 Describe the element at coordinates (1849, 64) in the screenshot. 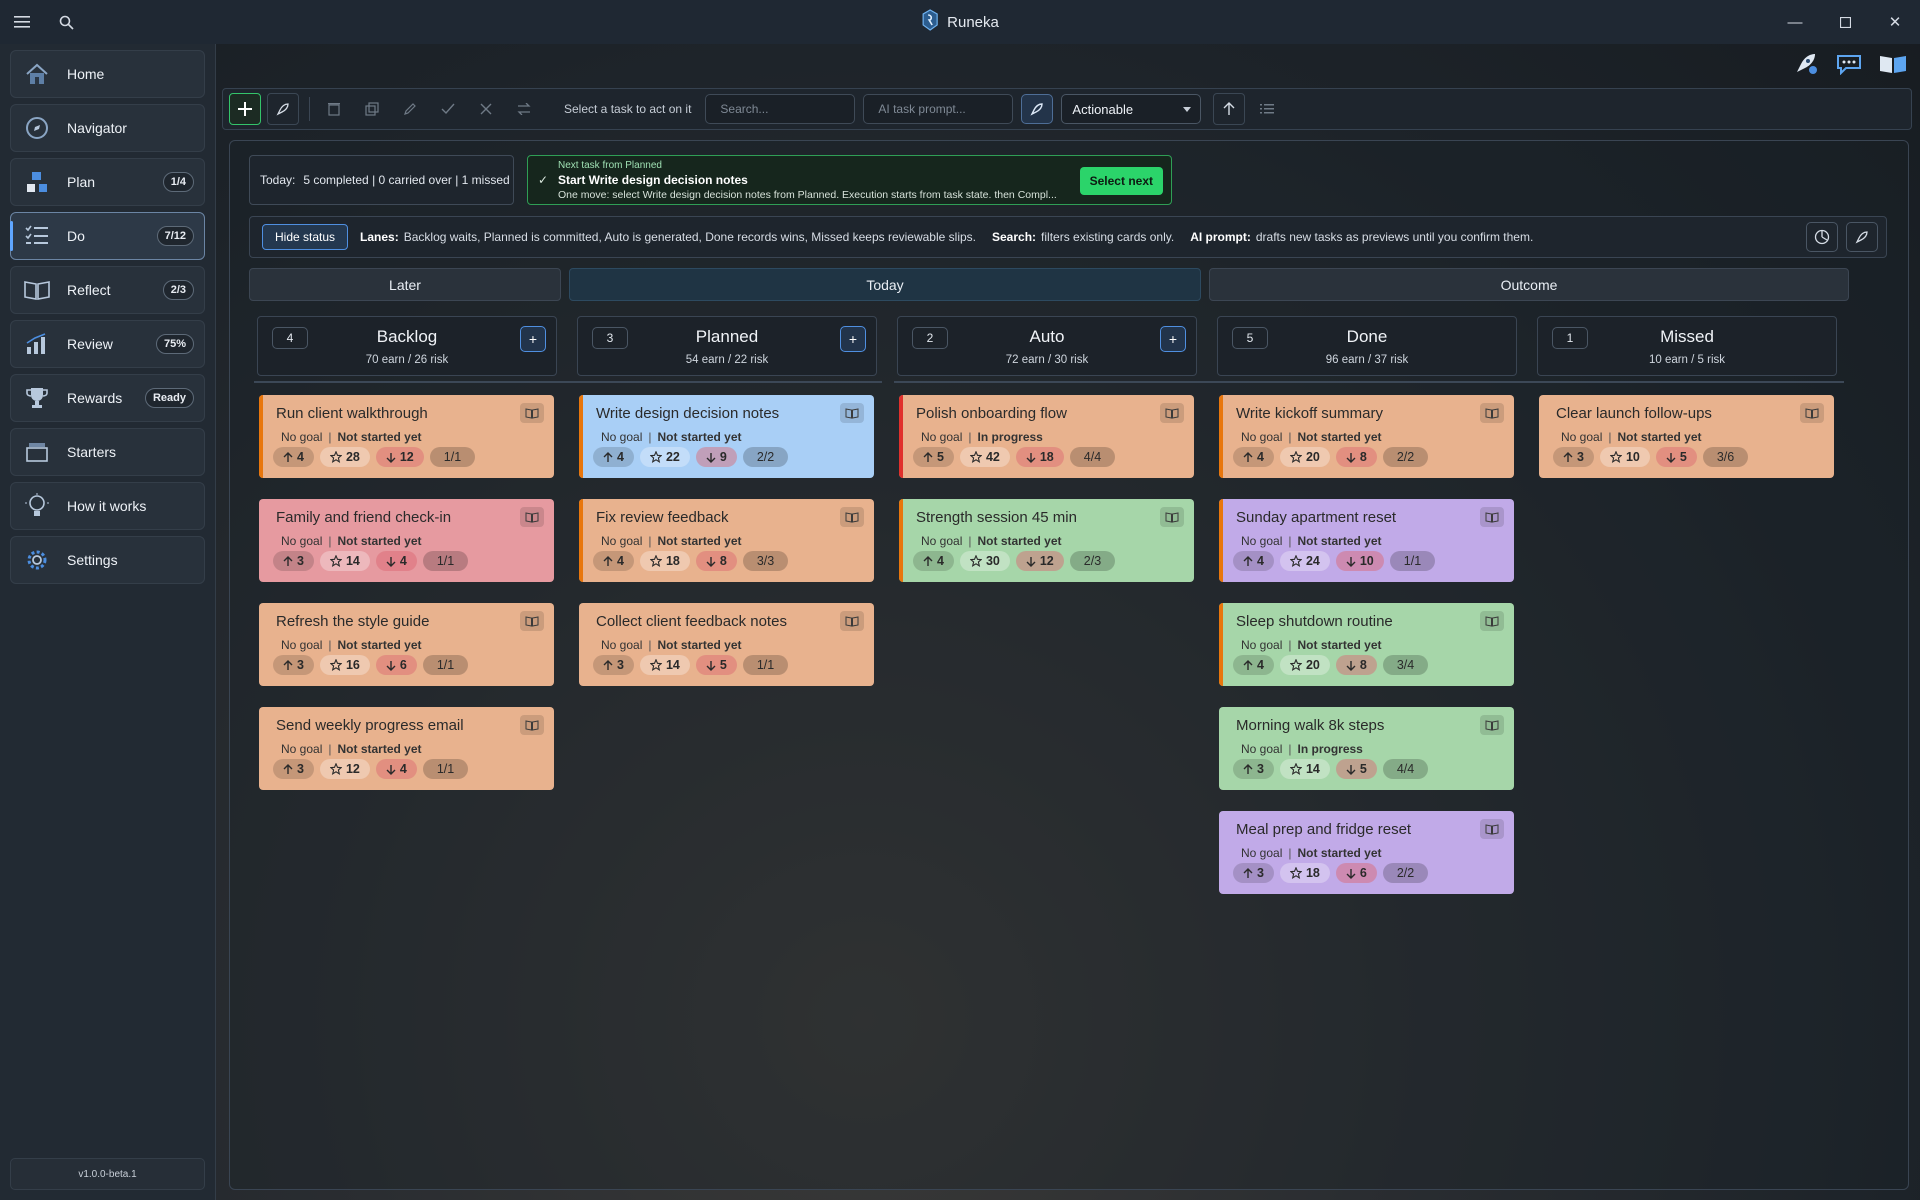

I see `chat-icon` at that location.